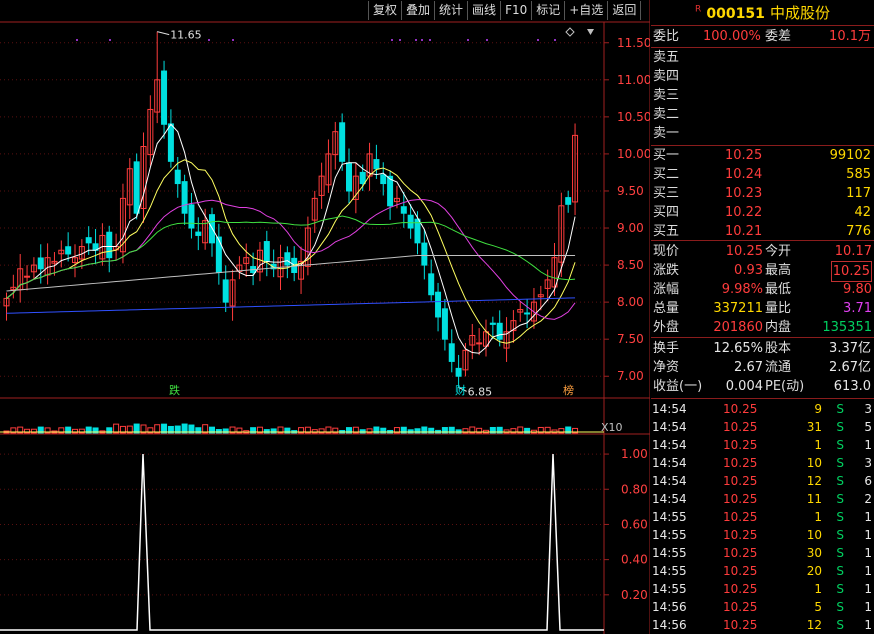  What do you see at coordinates (853, 251) in the screenshot?
I see `quote-value: 10.17` at bounding box center [853, 251].